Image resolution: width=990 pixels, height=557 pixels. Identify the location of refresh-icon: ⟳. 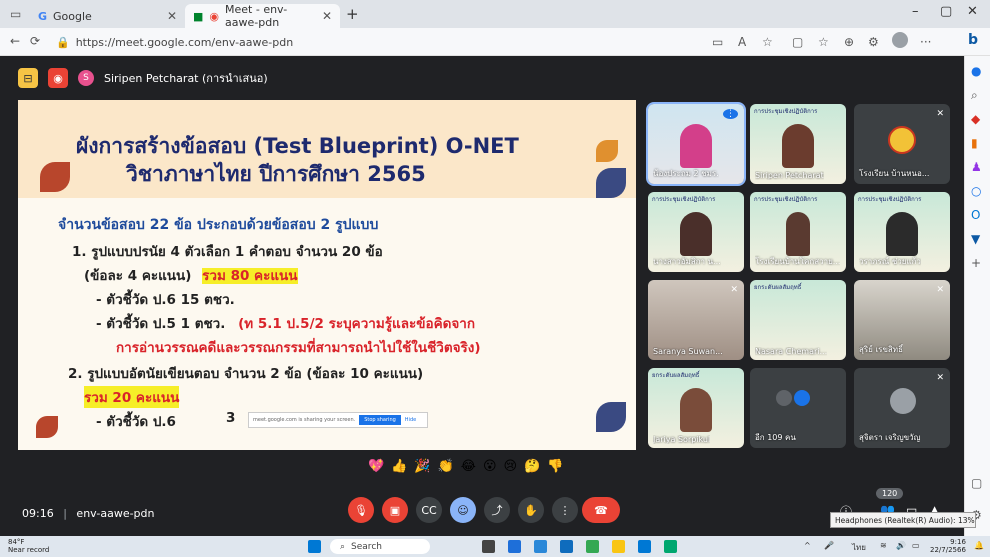
(35, 41).